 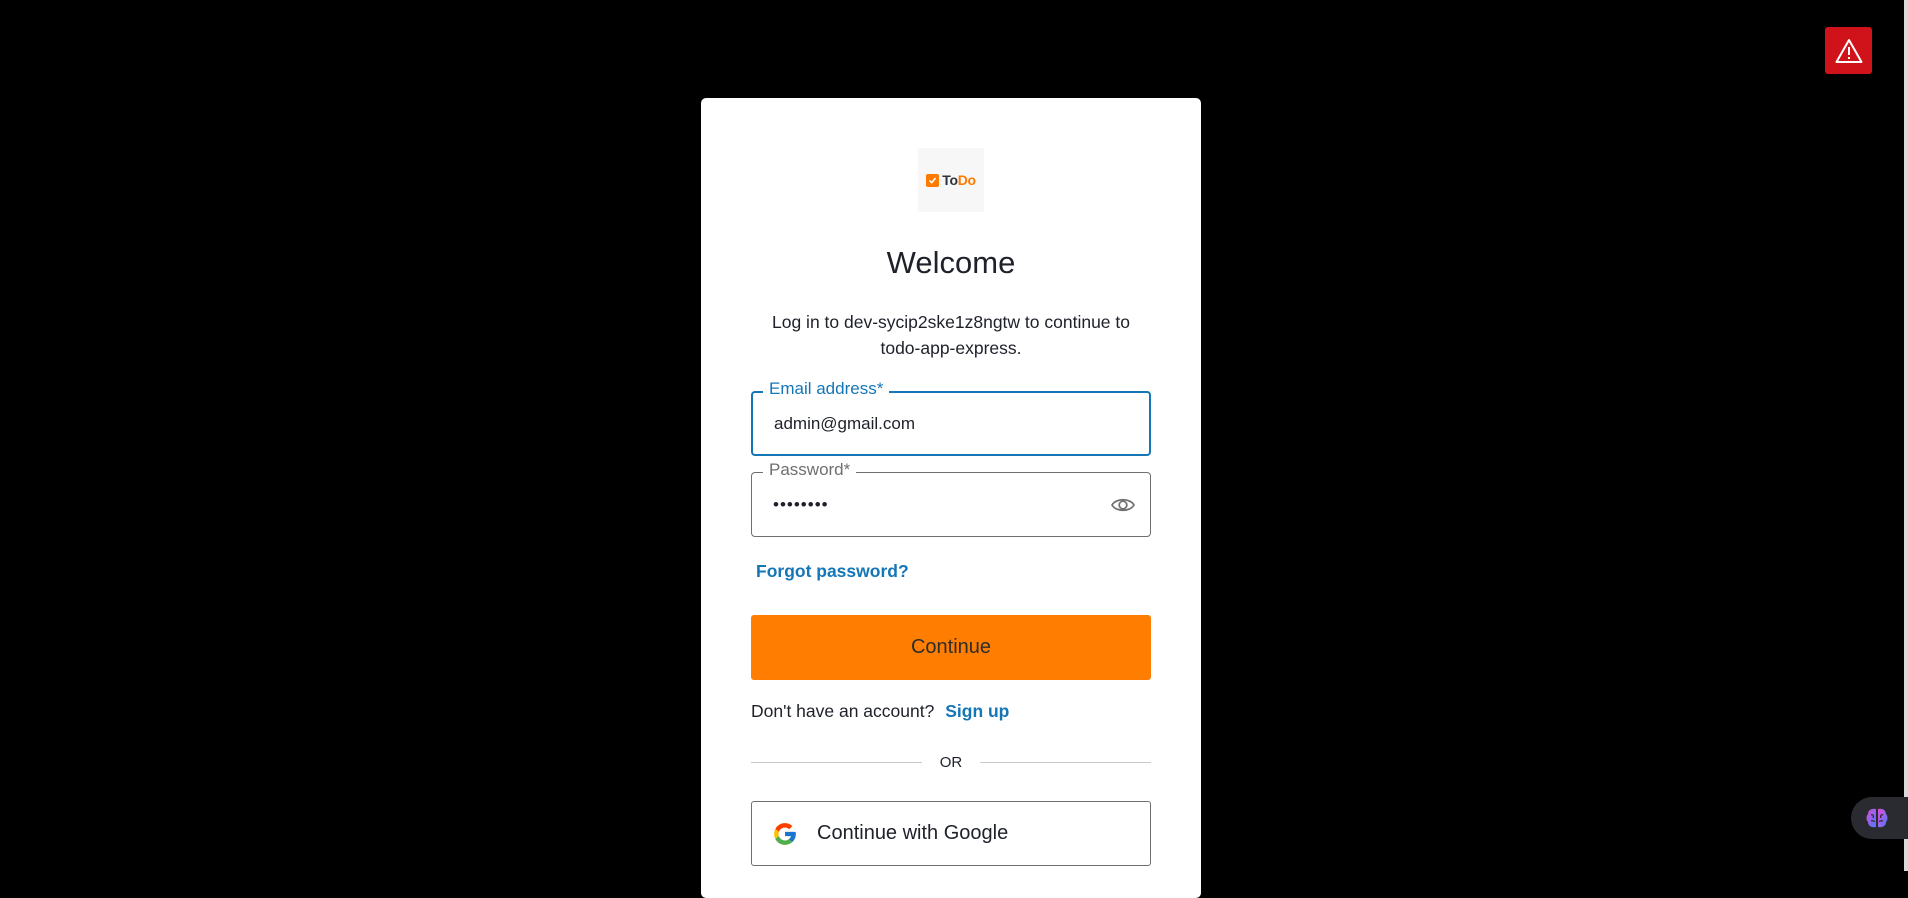 I want to click on todo-logo: ToDo, so click(x=951, y=180).